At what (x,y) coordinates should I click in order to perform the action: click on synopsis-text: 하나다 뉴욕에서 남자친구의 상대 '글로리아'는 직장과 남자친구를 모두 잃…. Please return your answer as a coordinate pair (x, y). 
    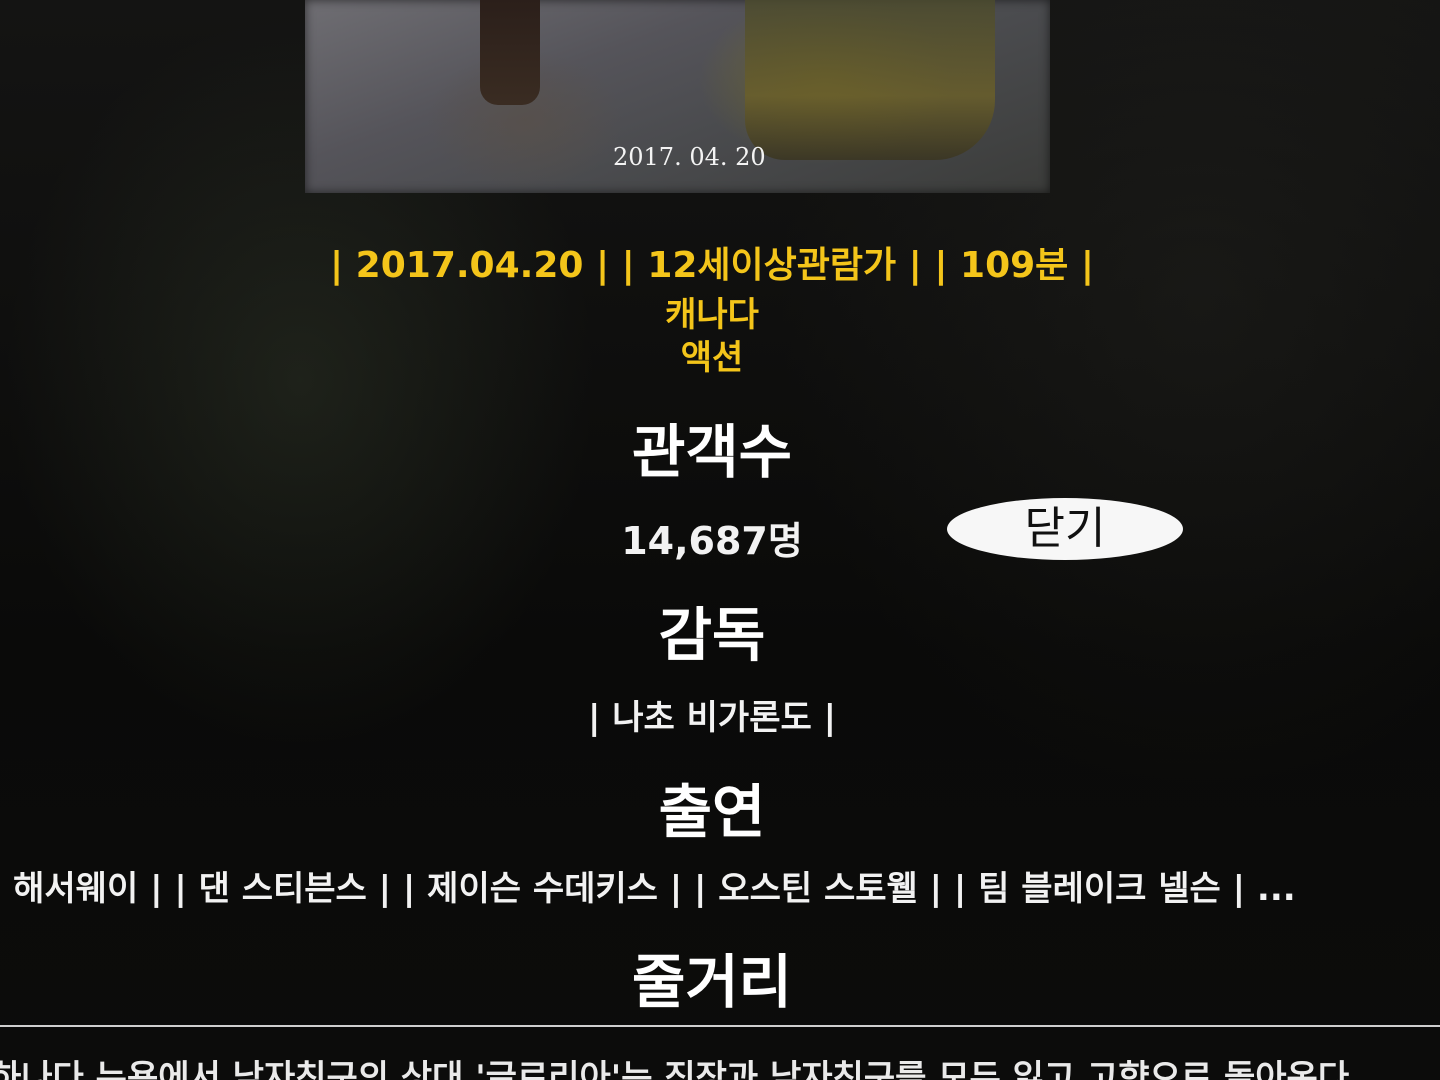
    Looking at the image, I should click on (675, 1069).